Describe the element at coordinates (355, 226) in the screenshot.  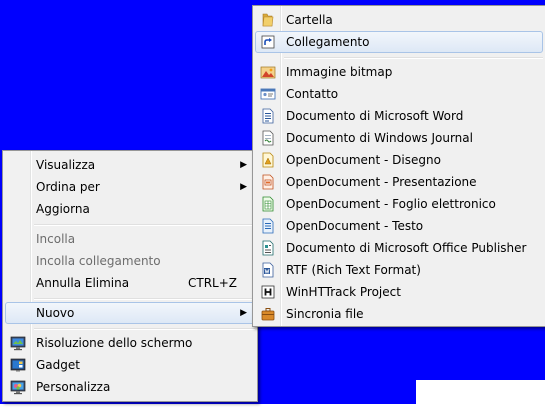
I see `menu-item-label: OpenDocument - Testo` at that location.